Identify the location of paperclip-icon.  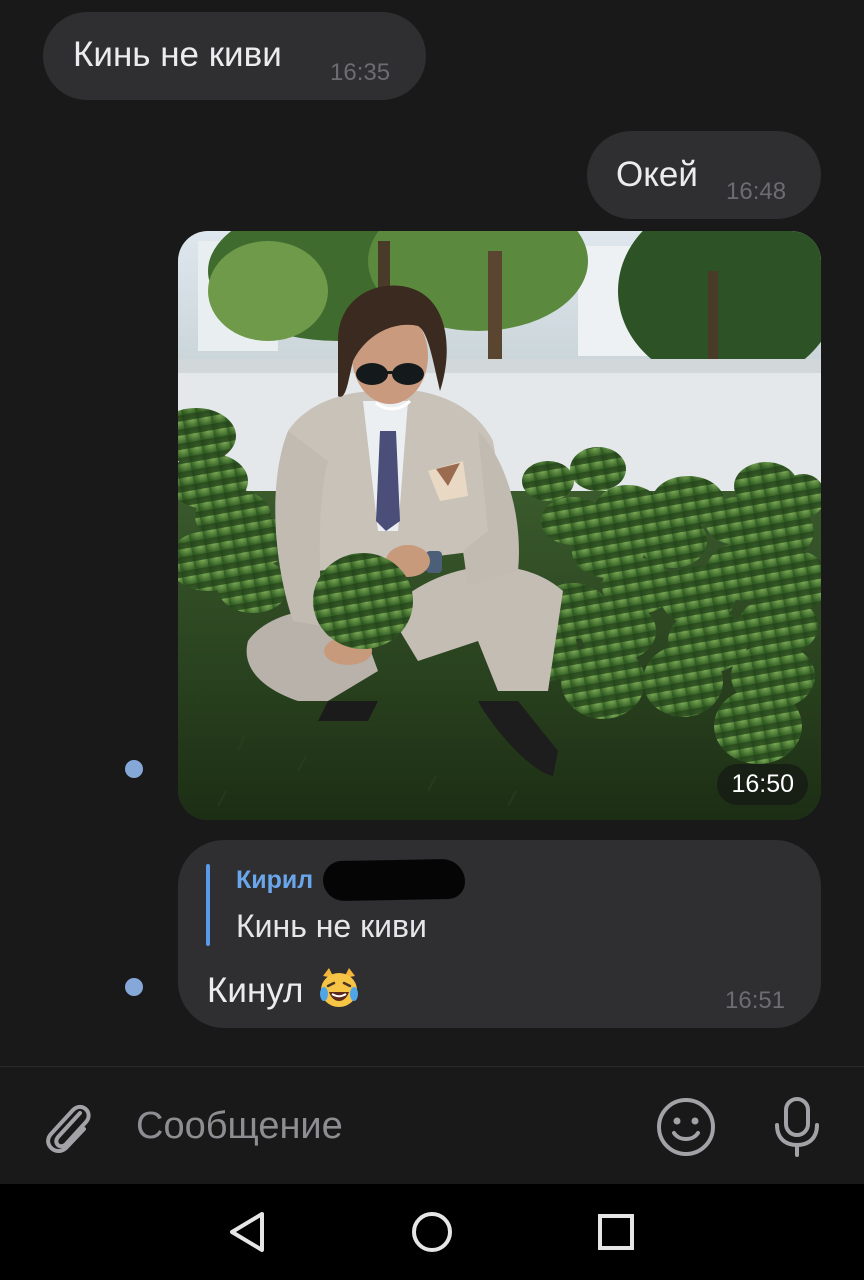
(68, 1129).